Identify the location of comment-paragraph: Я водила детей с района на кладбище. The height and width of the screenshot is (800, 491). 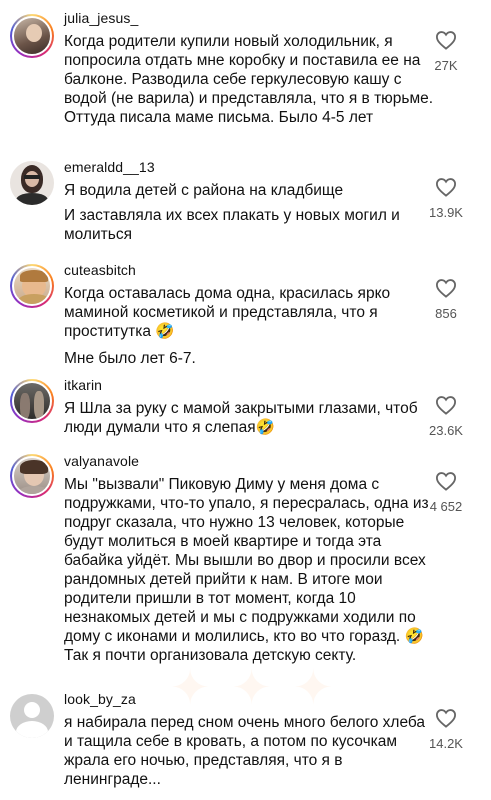
(204, 190).